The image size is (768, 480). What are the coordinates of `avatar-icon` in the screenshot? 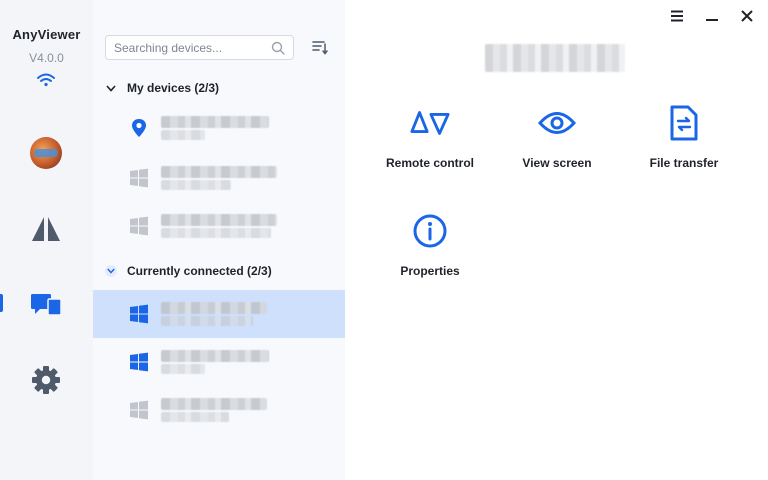 It's located at (46, 153).